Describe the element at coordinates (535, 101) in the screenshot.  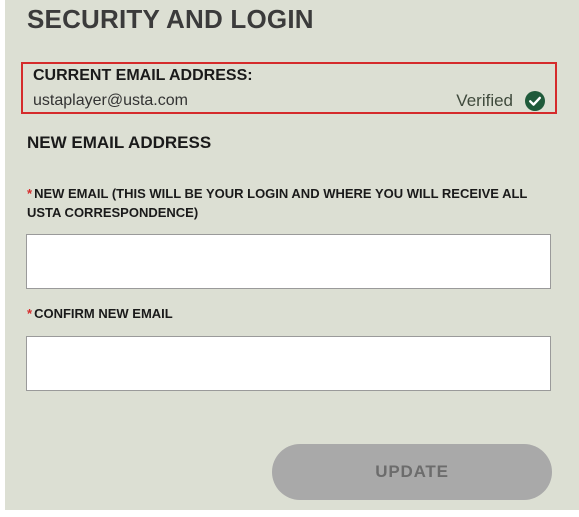
I see `check-circle-icon` at that location.